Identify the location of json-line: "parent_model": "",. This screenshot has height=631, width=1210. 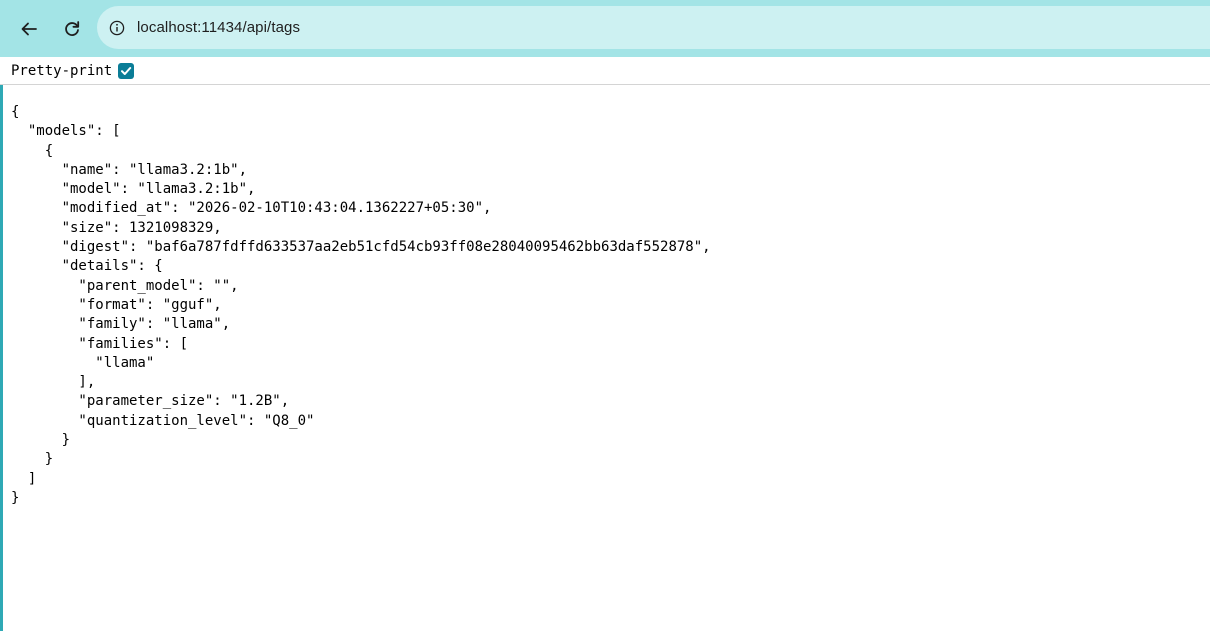
(125, 285).